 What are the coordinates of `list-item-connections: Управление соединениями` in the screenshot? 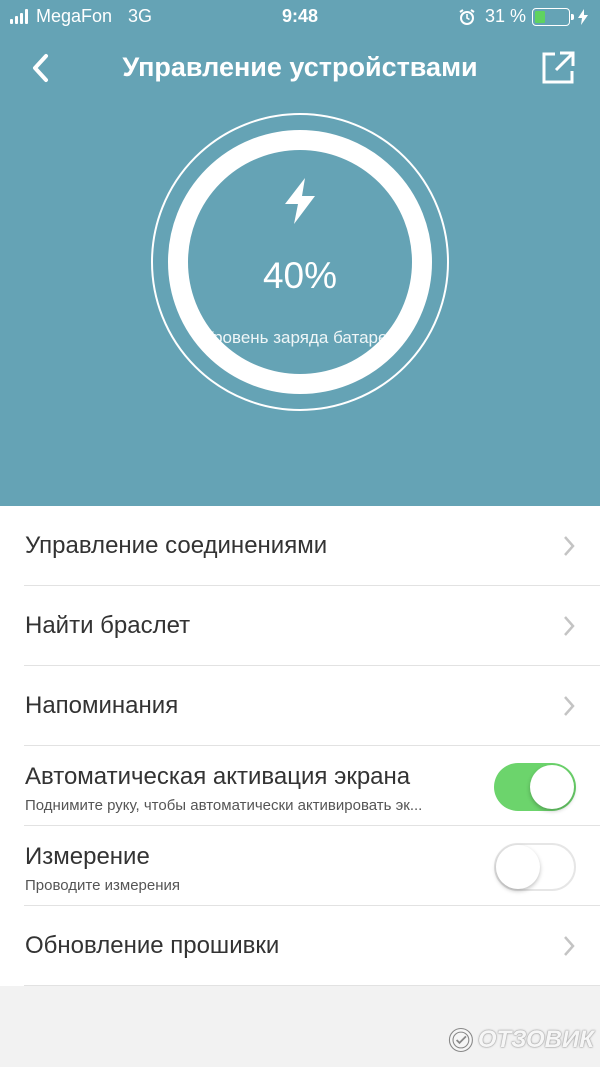 It's located at (300, 546).